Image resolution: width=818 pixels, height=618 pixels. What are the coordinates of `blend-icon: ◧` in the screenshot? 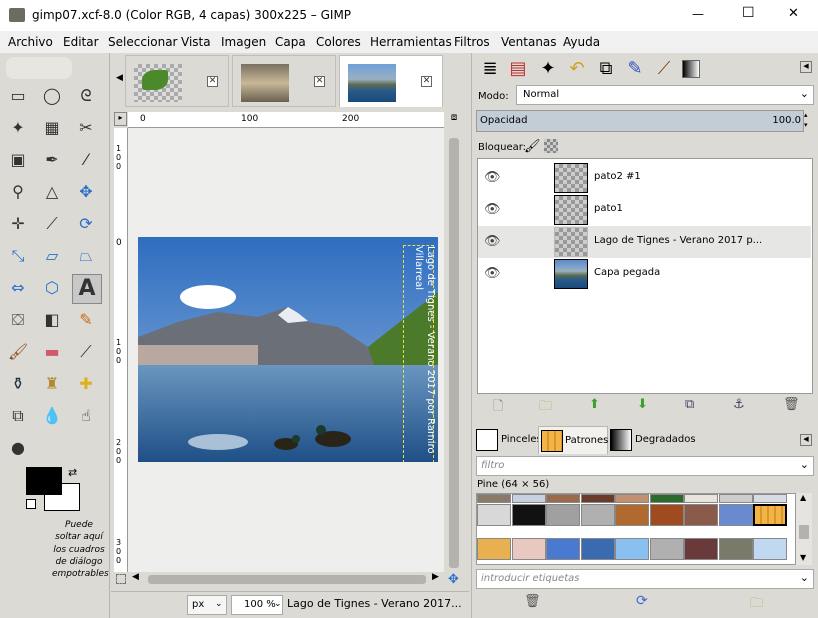 It's located at (52, 320).